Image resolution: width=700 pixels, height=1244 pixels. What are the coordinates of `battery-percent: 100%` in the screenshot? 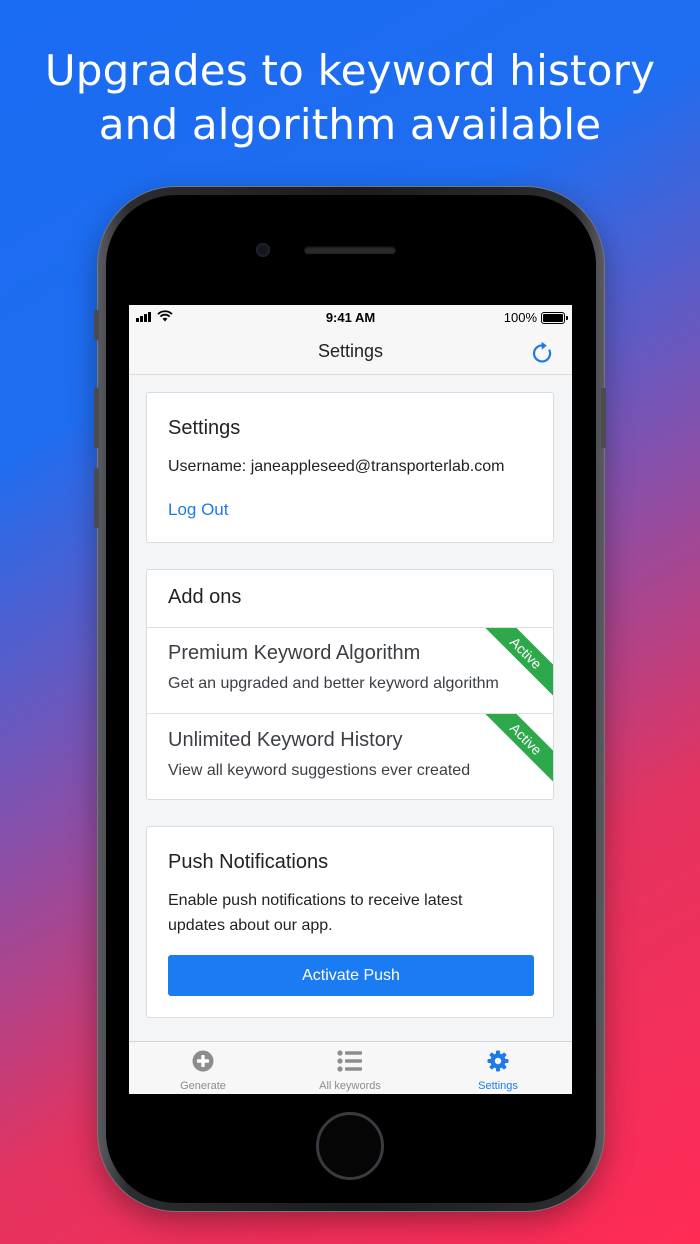 It's located at (520, 317).